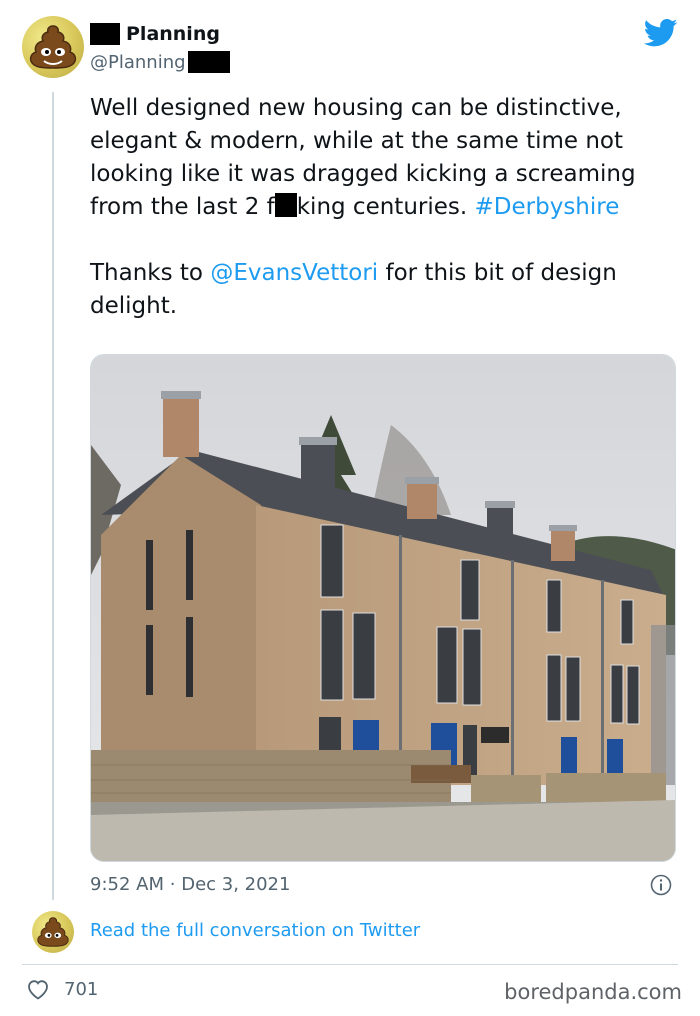 The image size is (700, 1016). I want to click on display-name-text: Planning, so click(173, 34).